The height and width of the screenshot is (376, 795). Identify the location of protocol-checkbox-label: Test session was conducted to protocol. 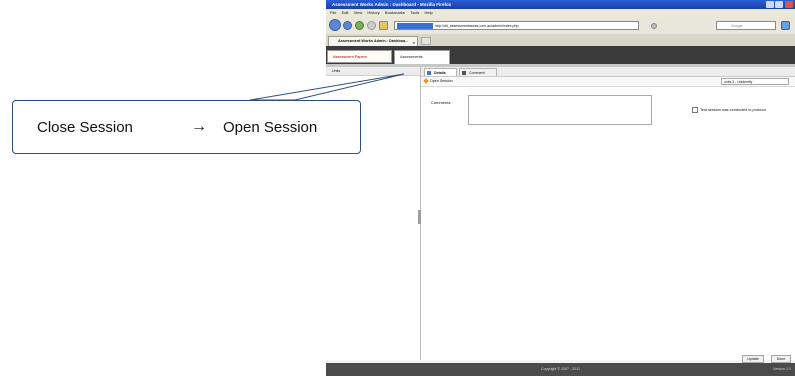
(733, 110).